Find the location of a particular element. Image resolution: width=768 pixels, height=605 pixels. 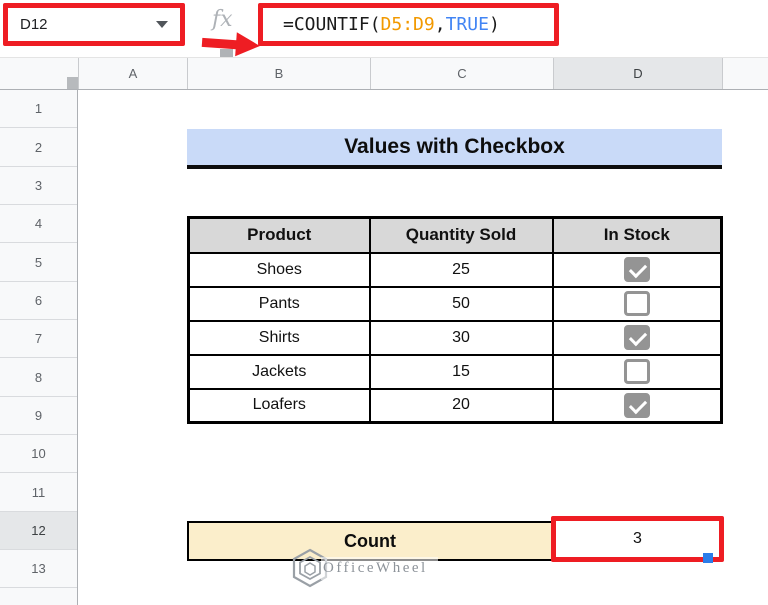

row-header-4: 4 is located at coordinates (38, 224).